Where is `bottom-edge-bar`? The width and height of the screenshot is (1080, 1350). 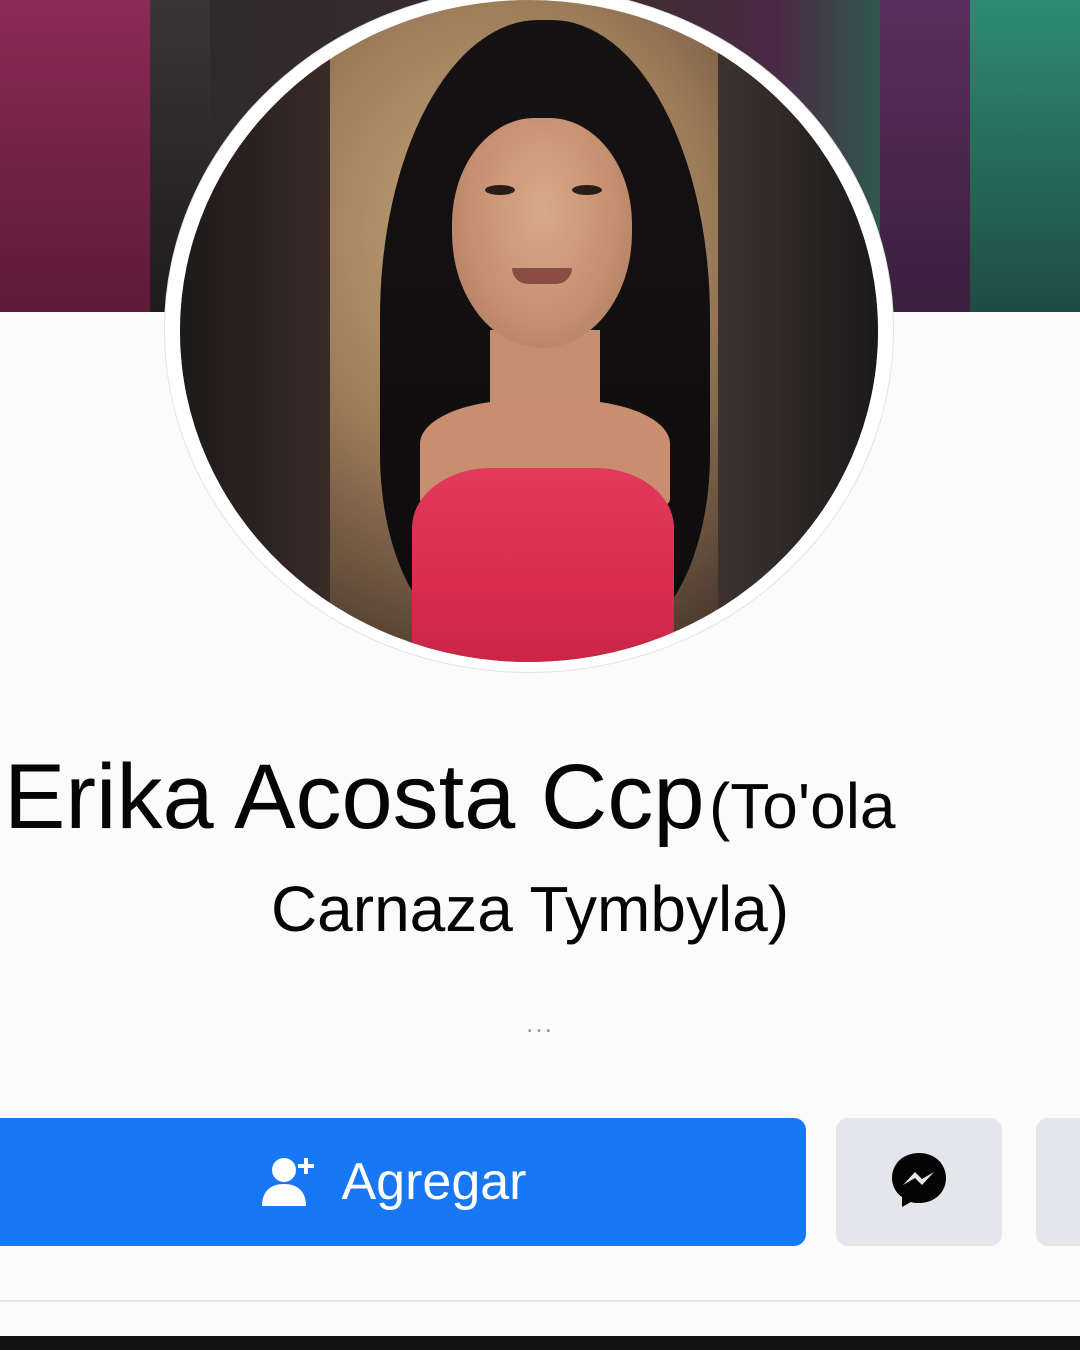
bottom-edge-bar is located at coordinates (540, 1343).